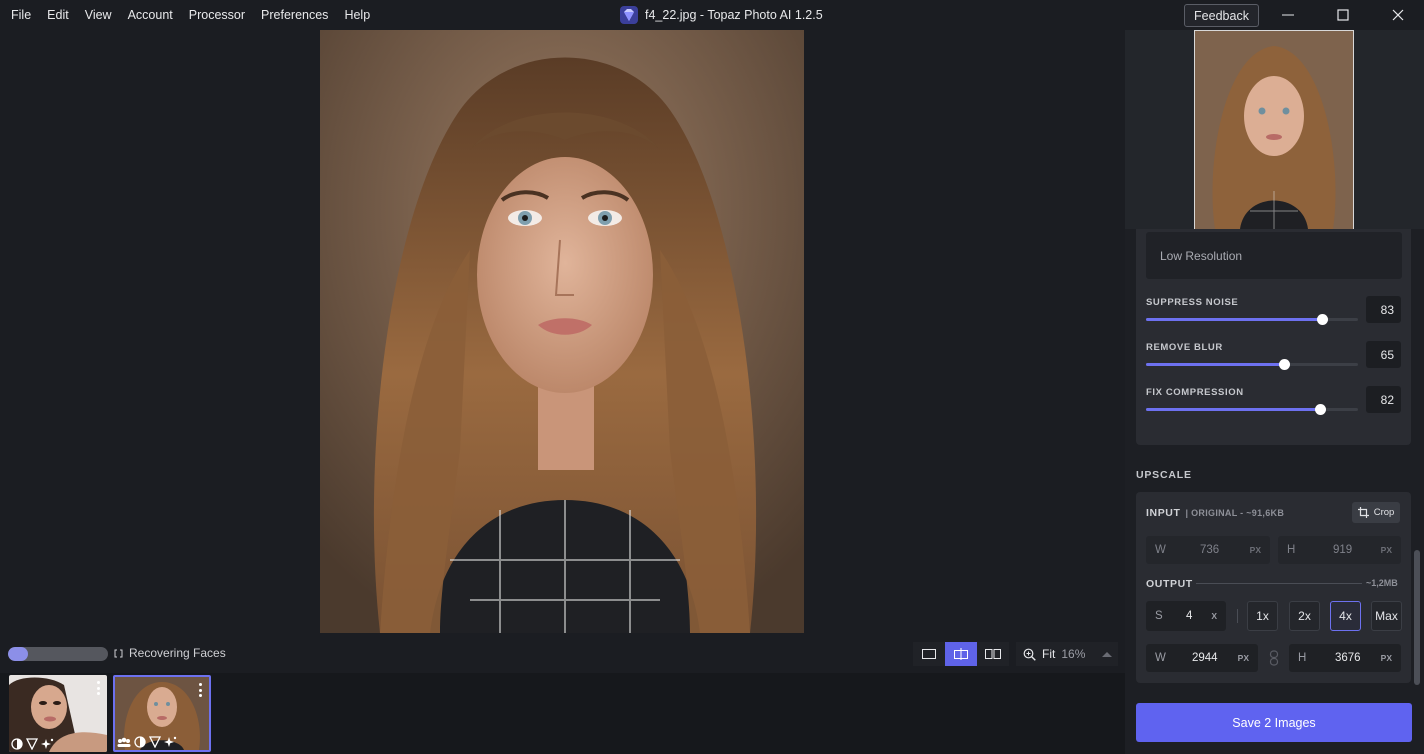  What do you see at coordinates (217, 15) in the screenshot?
I see `menu-processor: Processor` at bounding box center [217, 15].